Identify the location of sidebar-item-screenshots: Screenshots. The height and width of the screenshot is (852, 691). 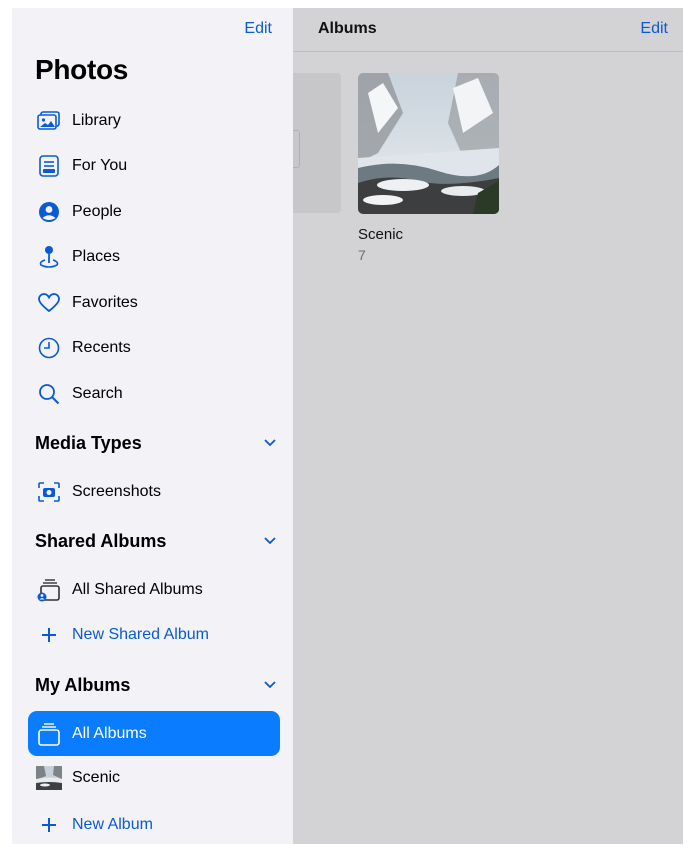
(154, 492).